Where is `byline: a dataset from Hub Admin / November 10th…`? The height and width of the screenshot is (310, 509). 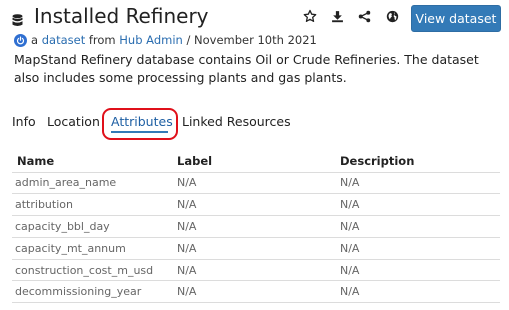
byline: a dataset from Hub Admin / November 10th… is located at coordinates (165, 40).